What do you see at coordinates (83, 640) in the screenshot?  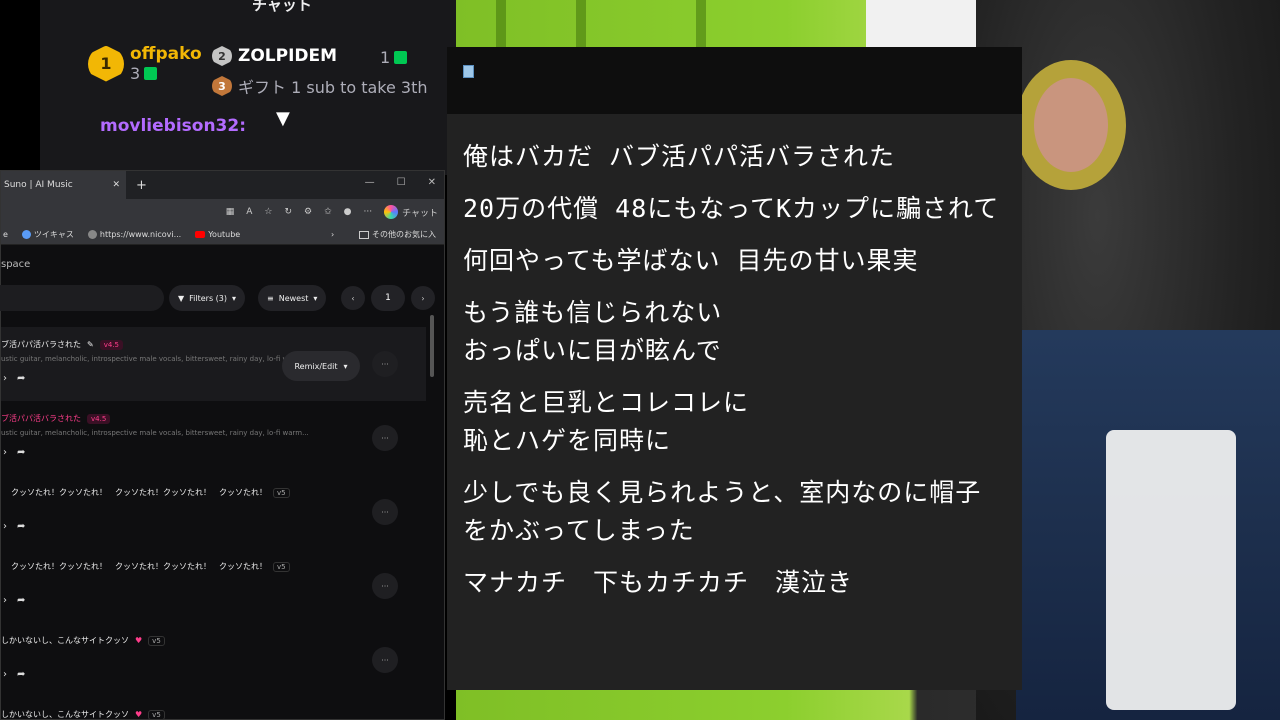 I see `song-title: しかいないし、こんなサイトクッソ ♥ v5` at bounding box center [83, 640].